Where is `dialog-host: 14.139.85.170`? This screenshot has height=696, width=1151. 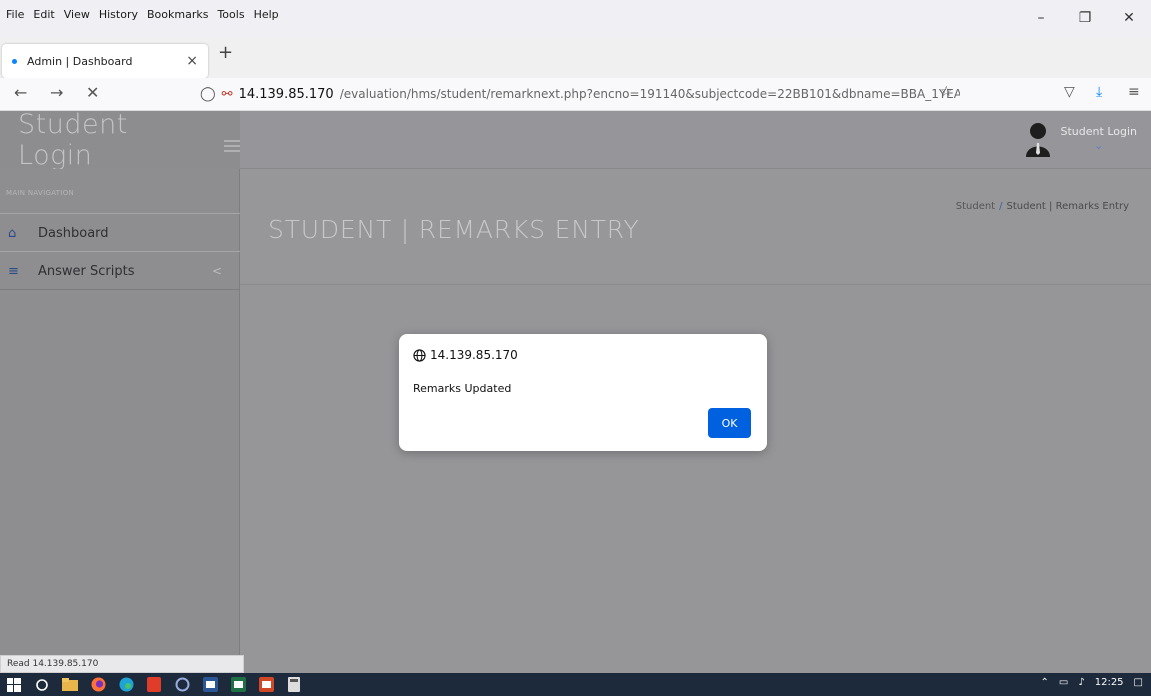 dialog-host: 14.139.85.170 is located at coordinates (474, 355).